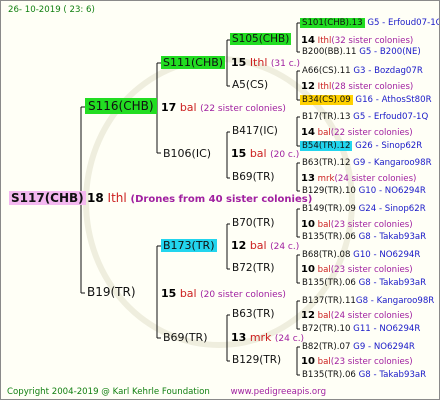  I want to click on root-node: S117(CHB), so click(47, 198).